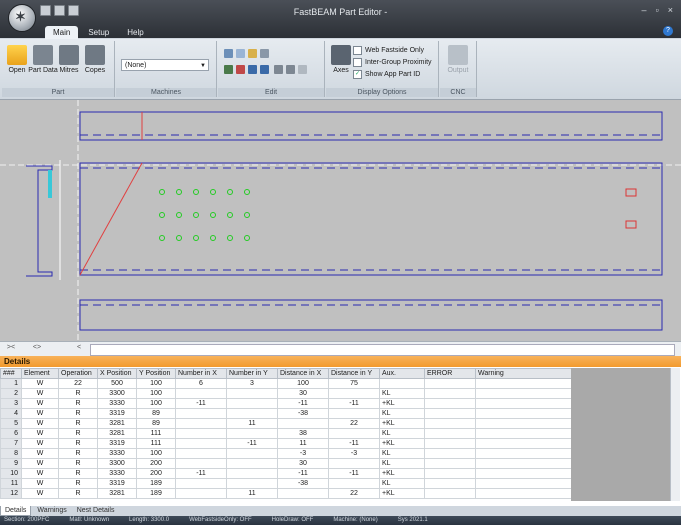 This screenshot has height=525, width=681. I want to click on table-row: 6 W R 3281 111 38 KL, so click(288, 433).